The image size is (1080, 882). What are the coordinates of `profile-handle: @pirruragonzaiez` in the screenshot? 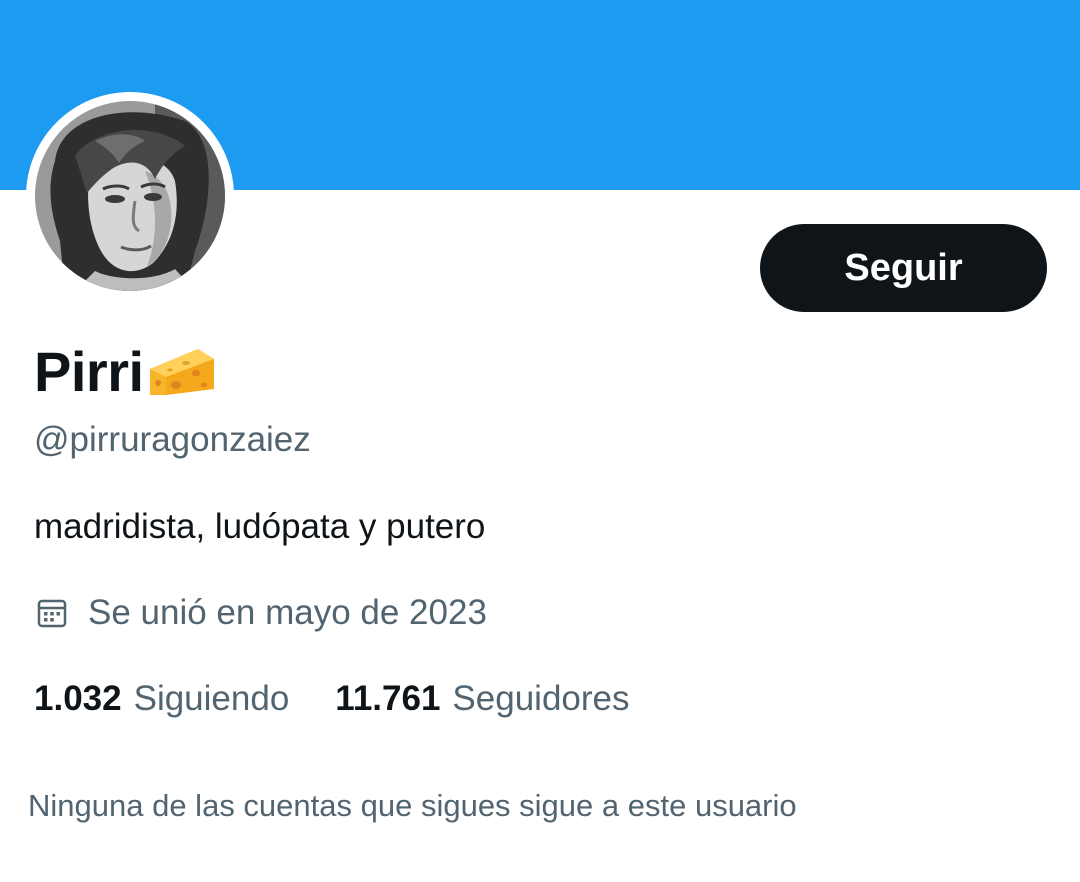 It's located at (172, 439).